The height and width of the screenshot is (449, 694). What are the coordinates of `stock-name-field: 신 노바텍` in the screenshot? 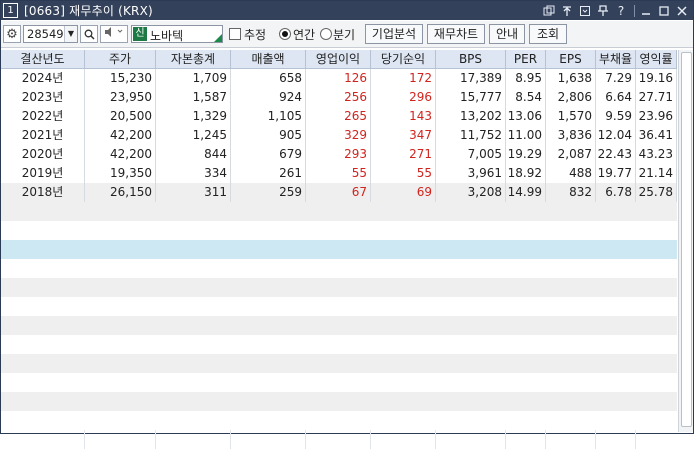 It's located at (177, 34).